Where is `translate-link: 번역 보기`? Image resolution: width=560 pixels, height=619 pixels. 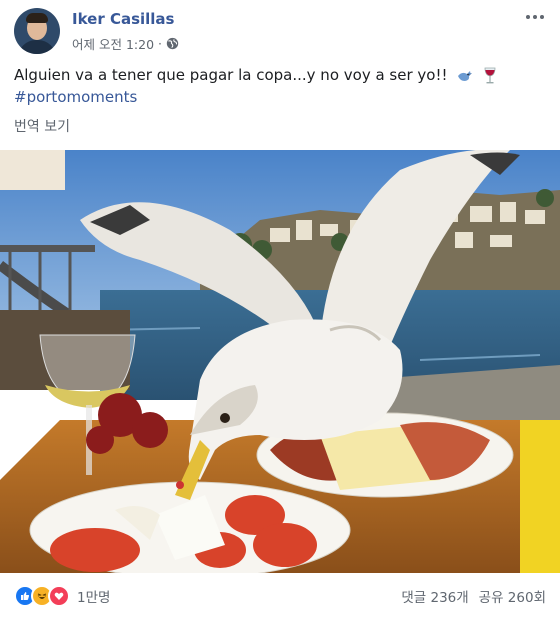 translate-link: 번역 보기 is located at coordinates (42, 126).